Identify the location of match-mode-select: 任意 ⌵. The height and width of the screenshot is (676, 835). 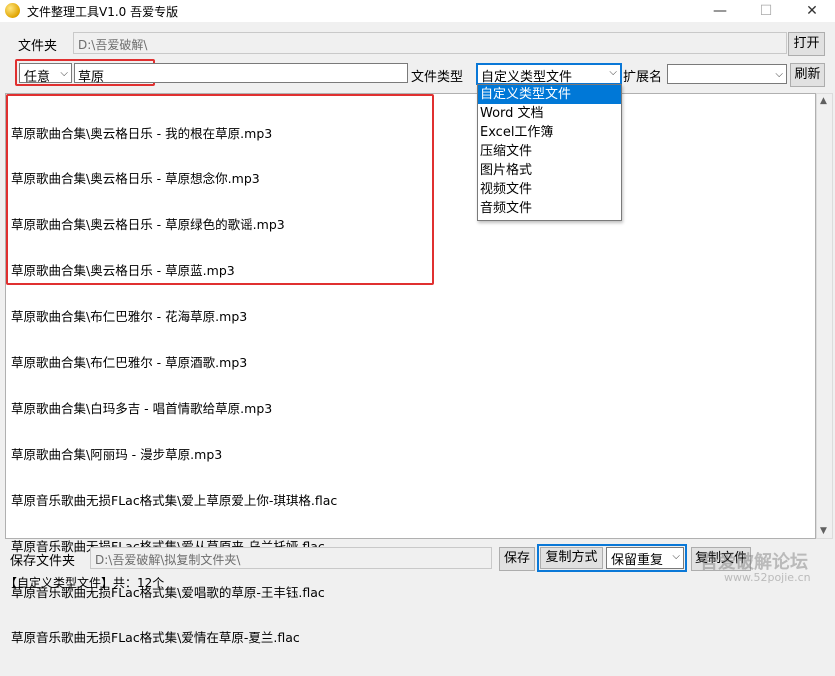
(45, 74).